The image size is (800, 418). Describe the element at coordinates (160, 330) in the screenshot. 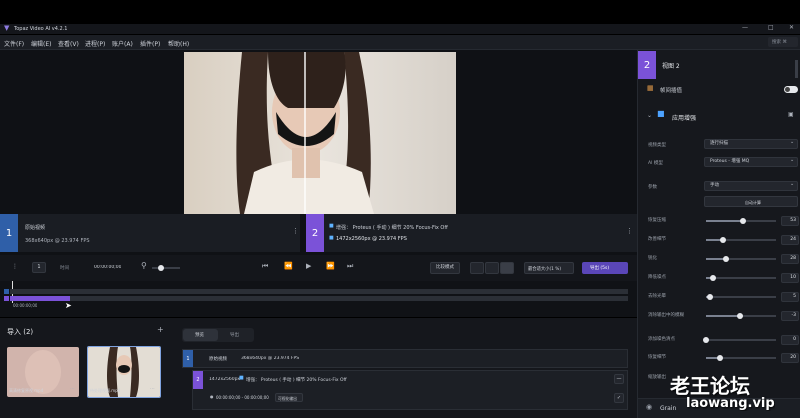

I see `add-import-icon: +` at that location.